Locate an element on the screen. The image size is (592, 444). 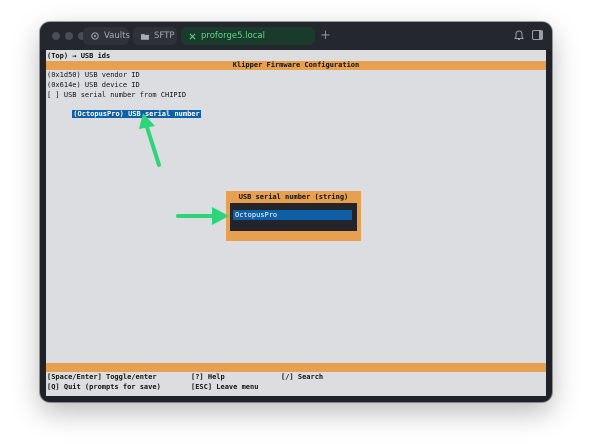
tab-vaults: Vaults is located at coordinates (106, 36).